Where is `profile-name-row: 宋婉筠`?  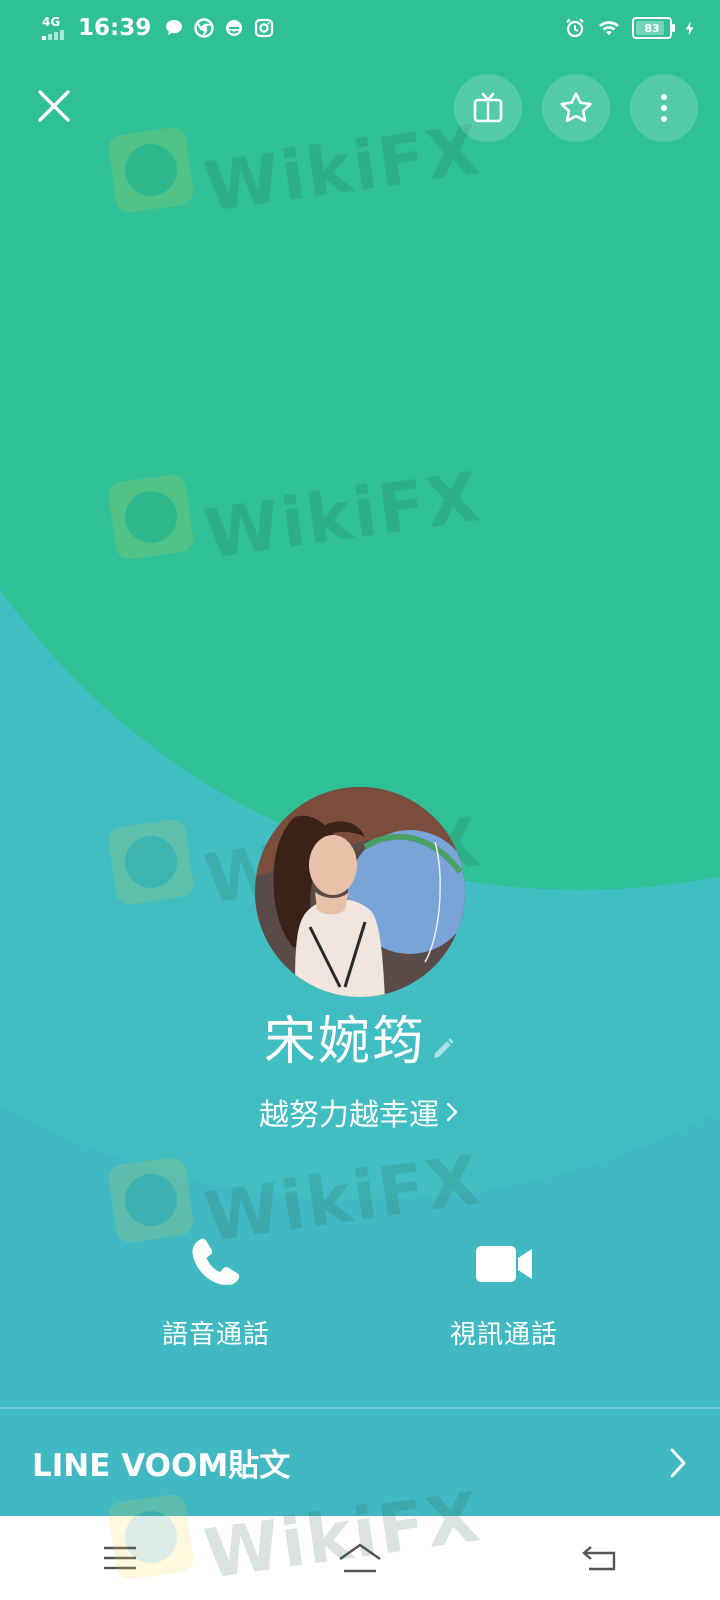
profile-name-row: 宋婉筠 is located at coordinates (360, 1042).